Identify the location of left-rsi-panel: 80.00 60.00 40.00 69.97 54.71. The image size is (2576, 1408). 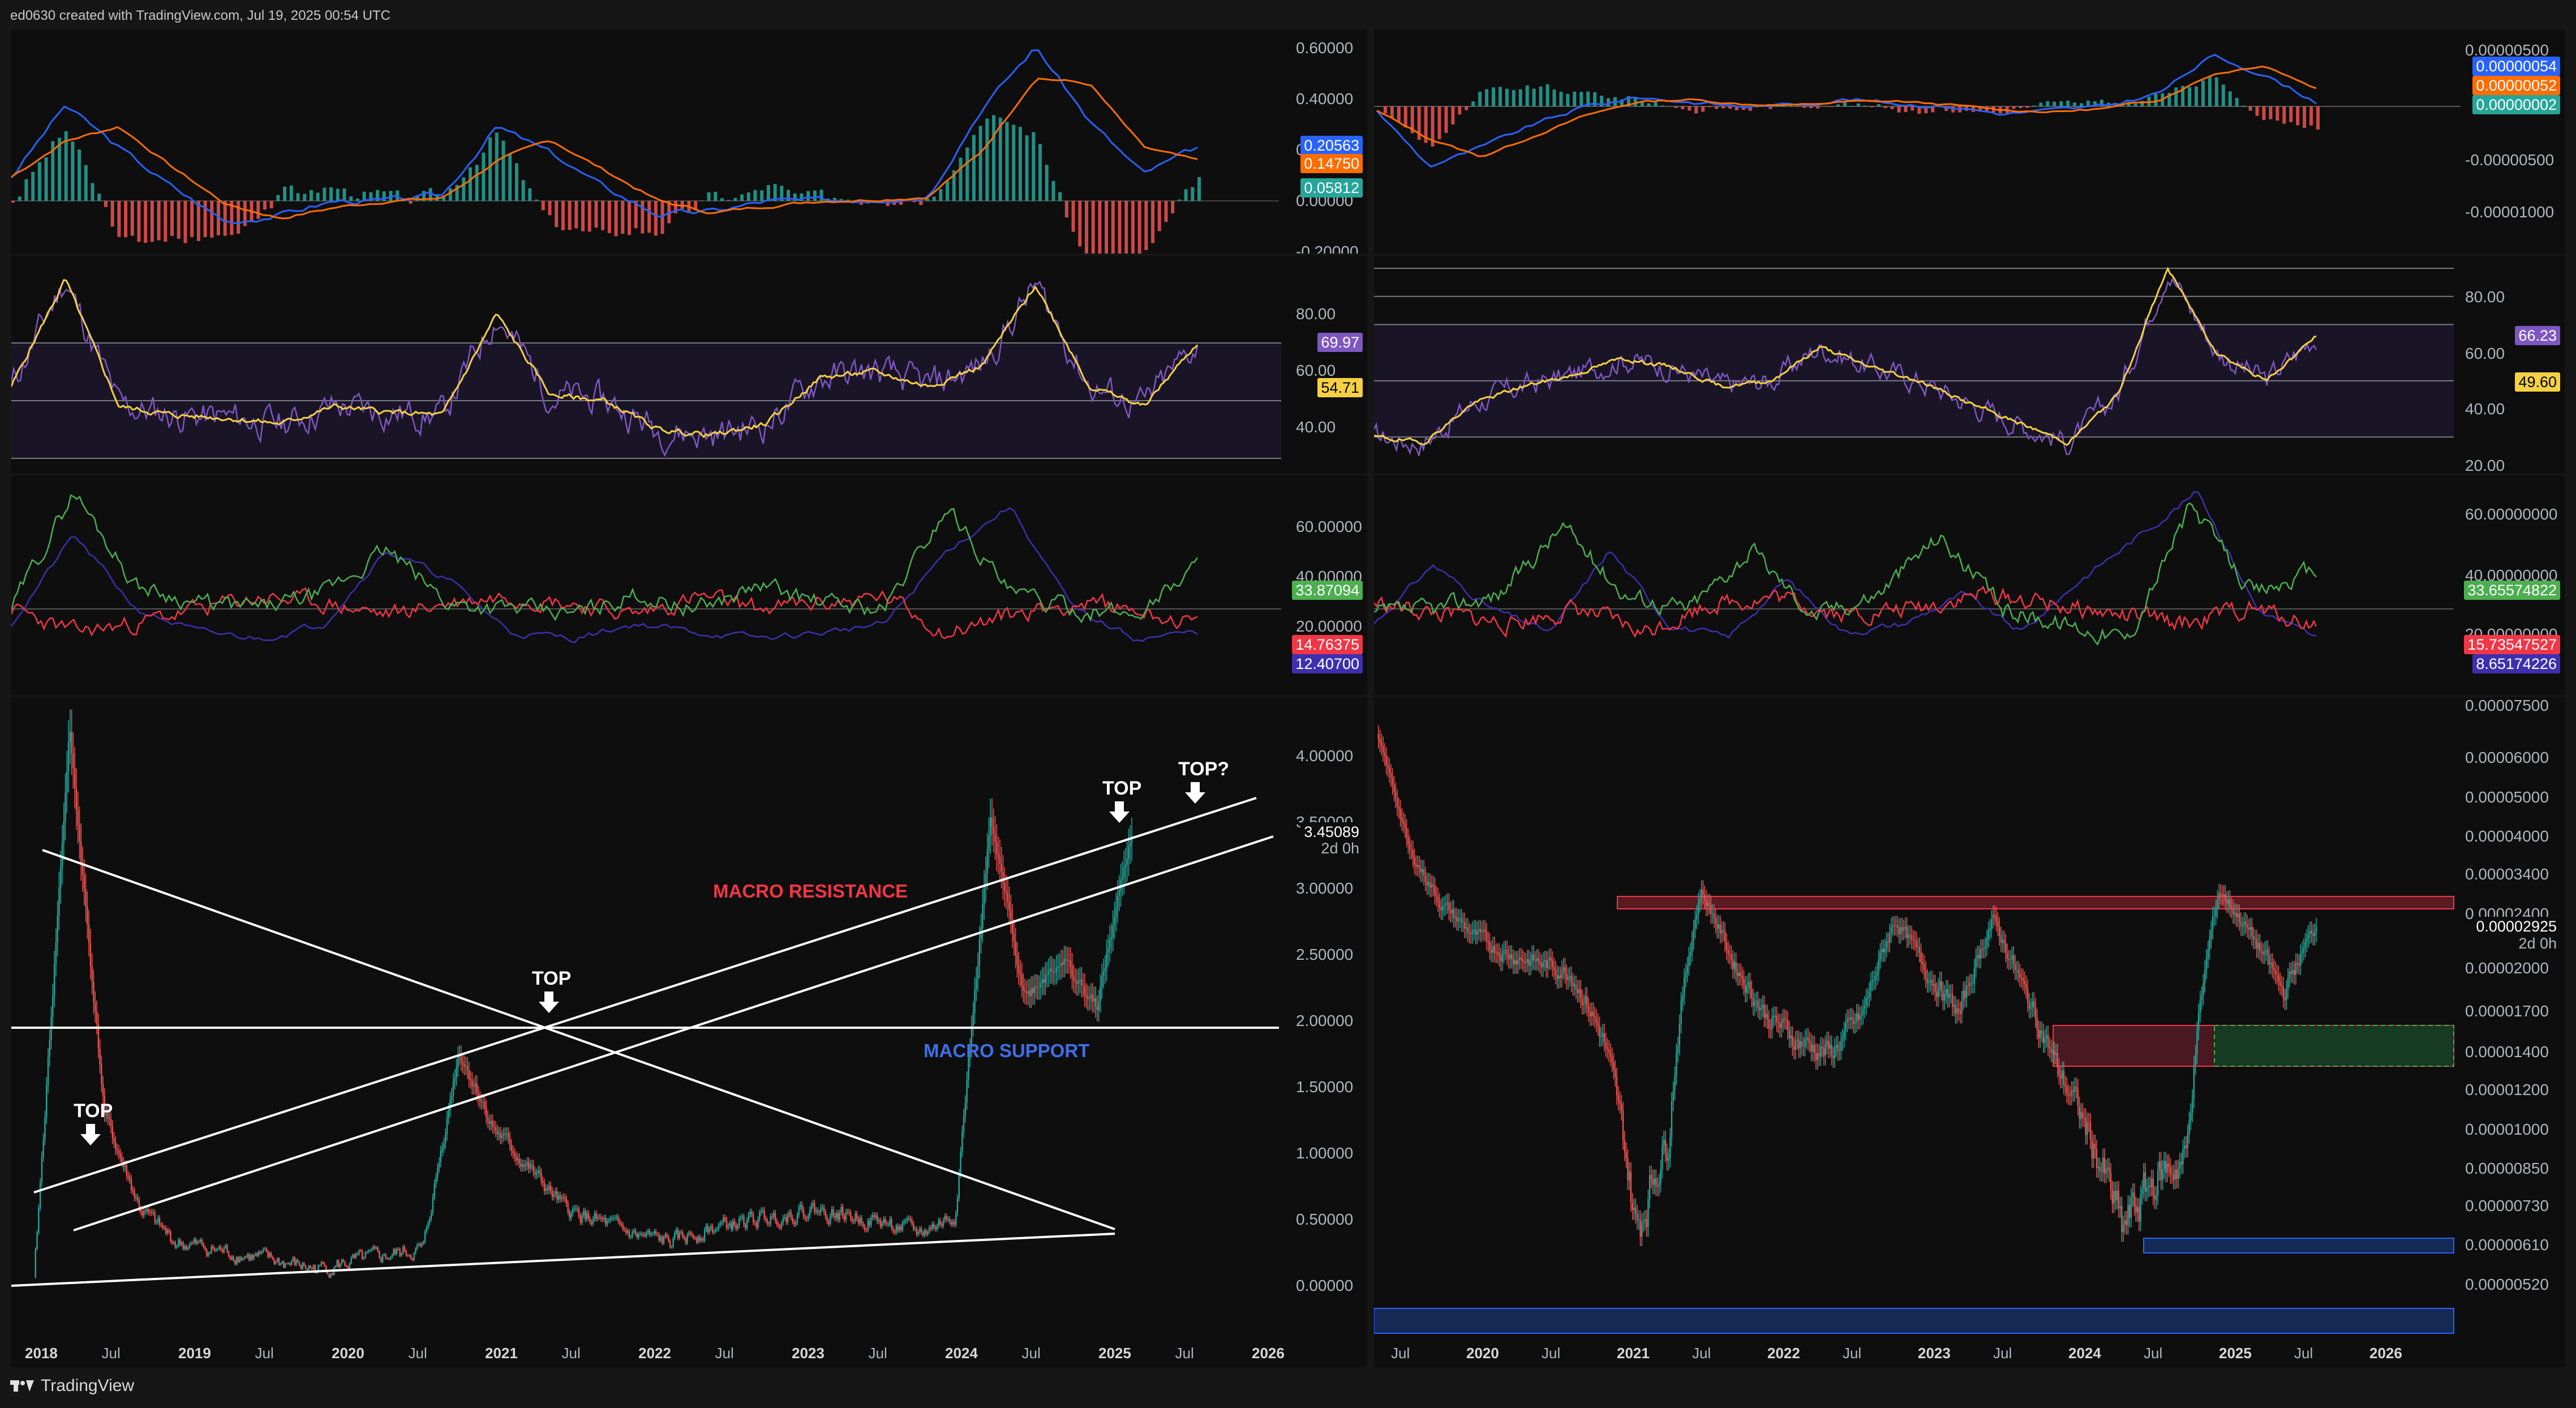
(689, 365).